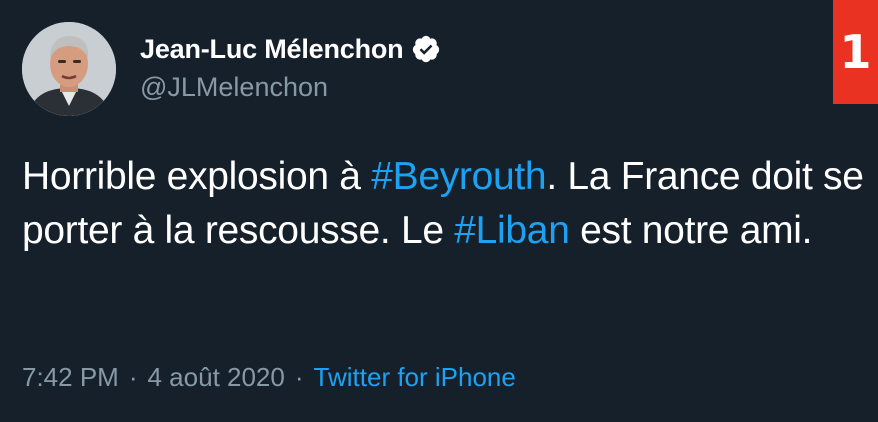  I want to click on display-name: Jean-Luc Mélenchon, so click(272, 49).